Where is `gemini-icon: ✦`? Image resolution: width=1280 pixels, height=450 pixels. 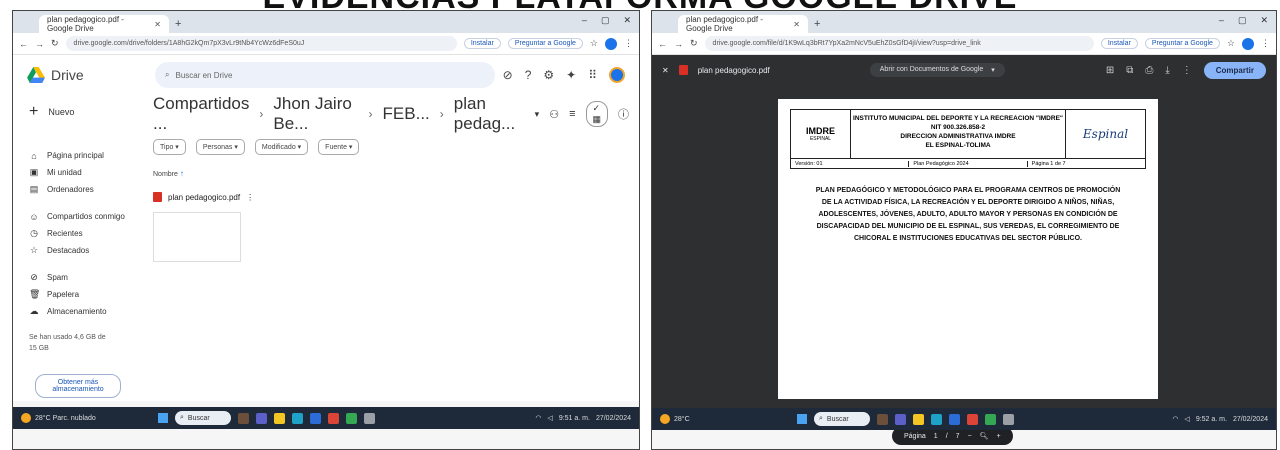
gemini-icon: ✦ is located at coordinates (571, 75).